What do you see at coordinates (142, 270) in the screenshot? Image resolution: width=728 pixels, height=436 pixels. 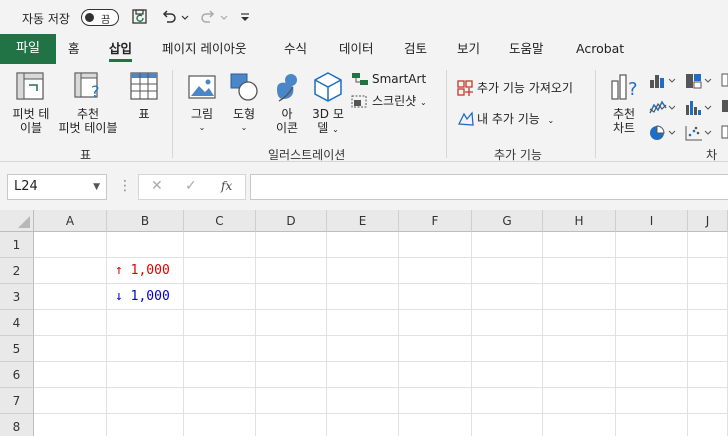 I see `cell-b2: ↑ 1,000` at bounding box center [142, 270].